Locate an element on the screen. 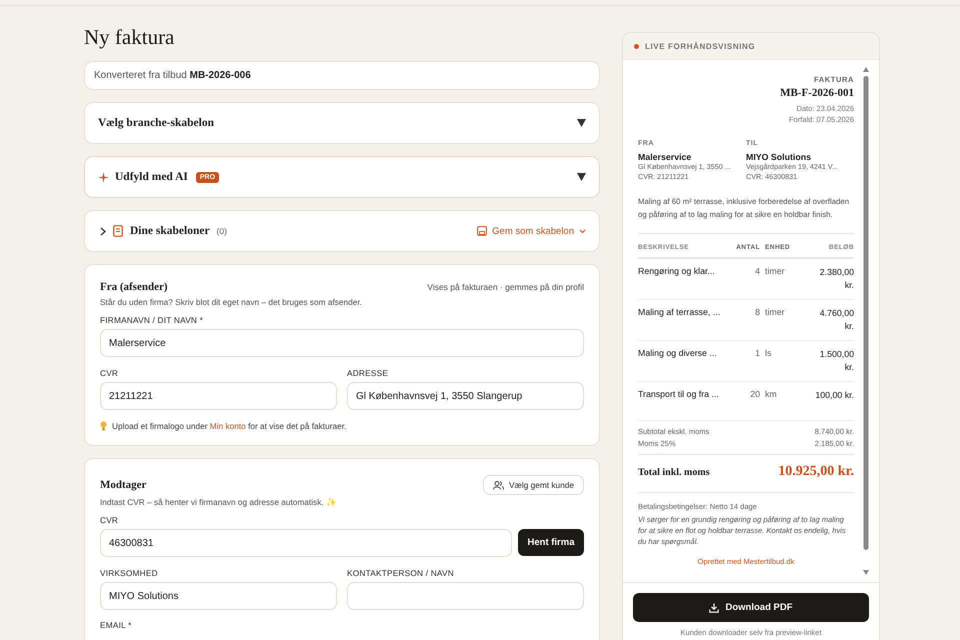 The height and width of the screenshot is (640, 960). party-name: Malerservice is located at coordinates (665, 157).